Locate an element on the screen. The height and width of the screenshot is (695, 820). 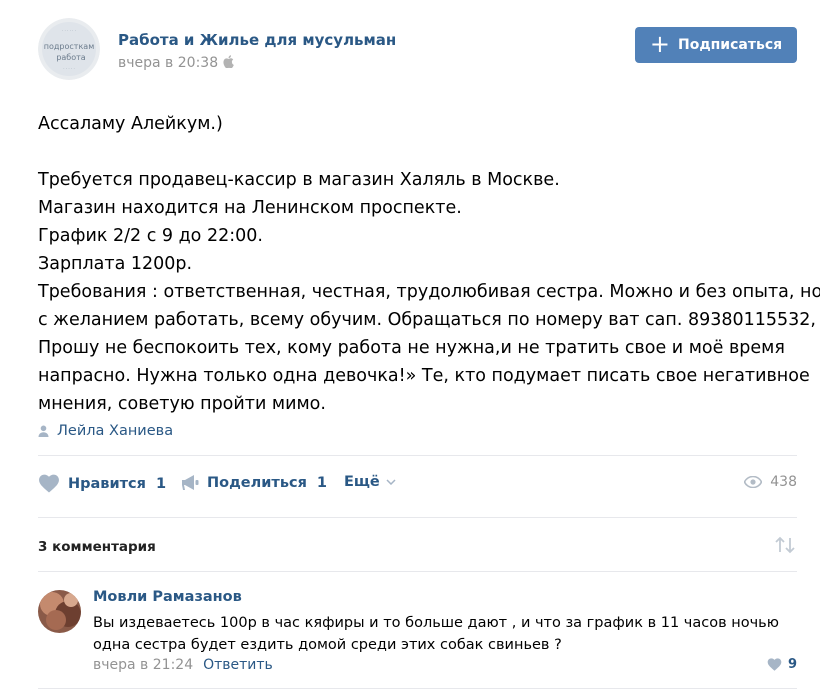
comment-avatar-image is located at coordinates (59, 611).